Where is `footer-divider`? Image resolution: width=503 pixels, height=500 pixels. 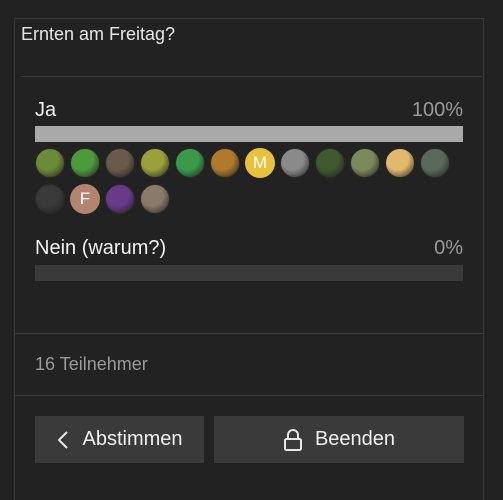
footer-divider is located at coordinates (249, 395).